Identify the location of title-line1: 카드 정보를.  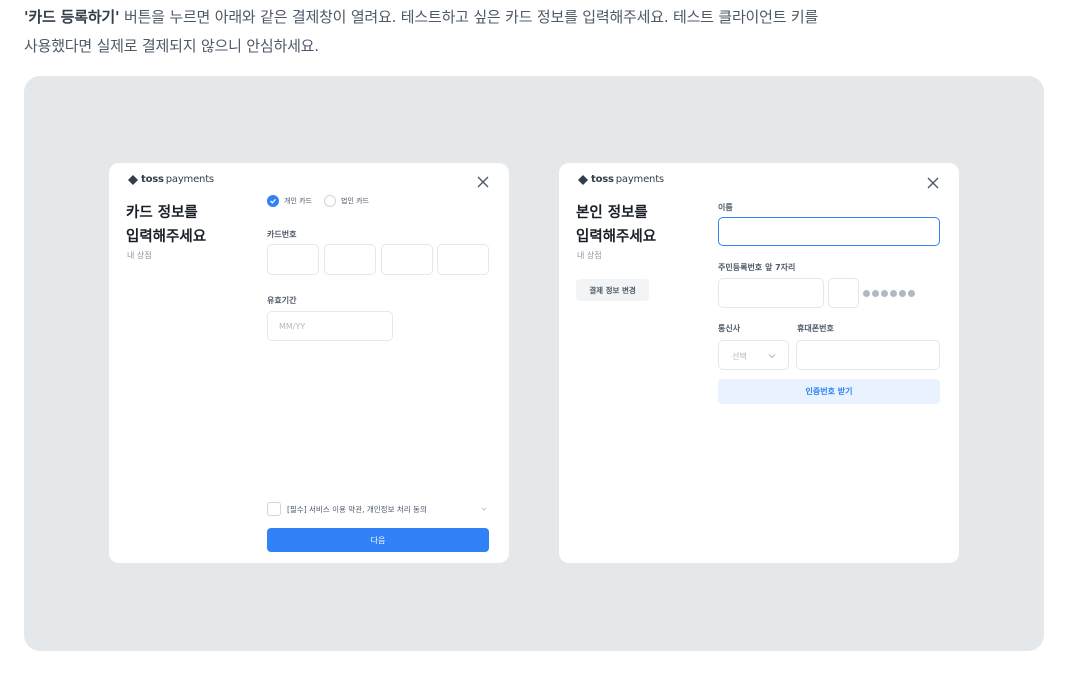
(162, 213).